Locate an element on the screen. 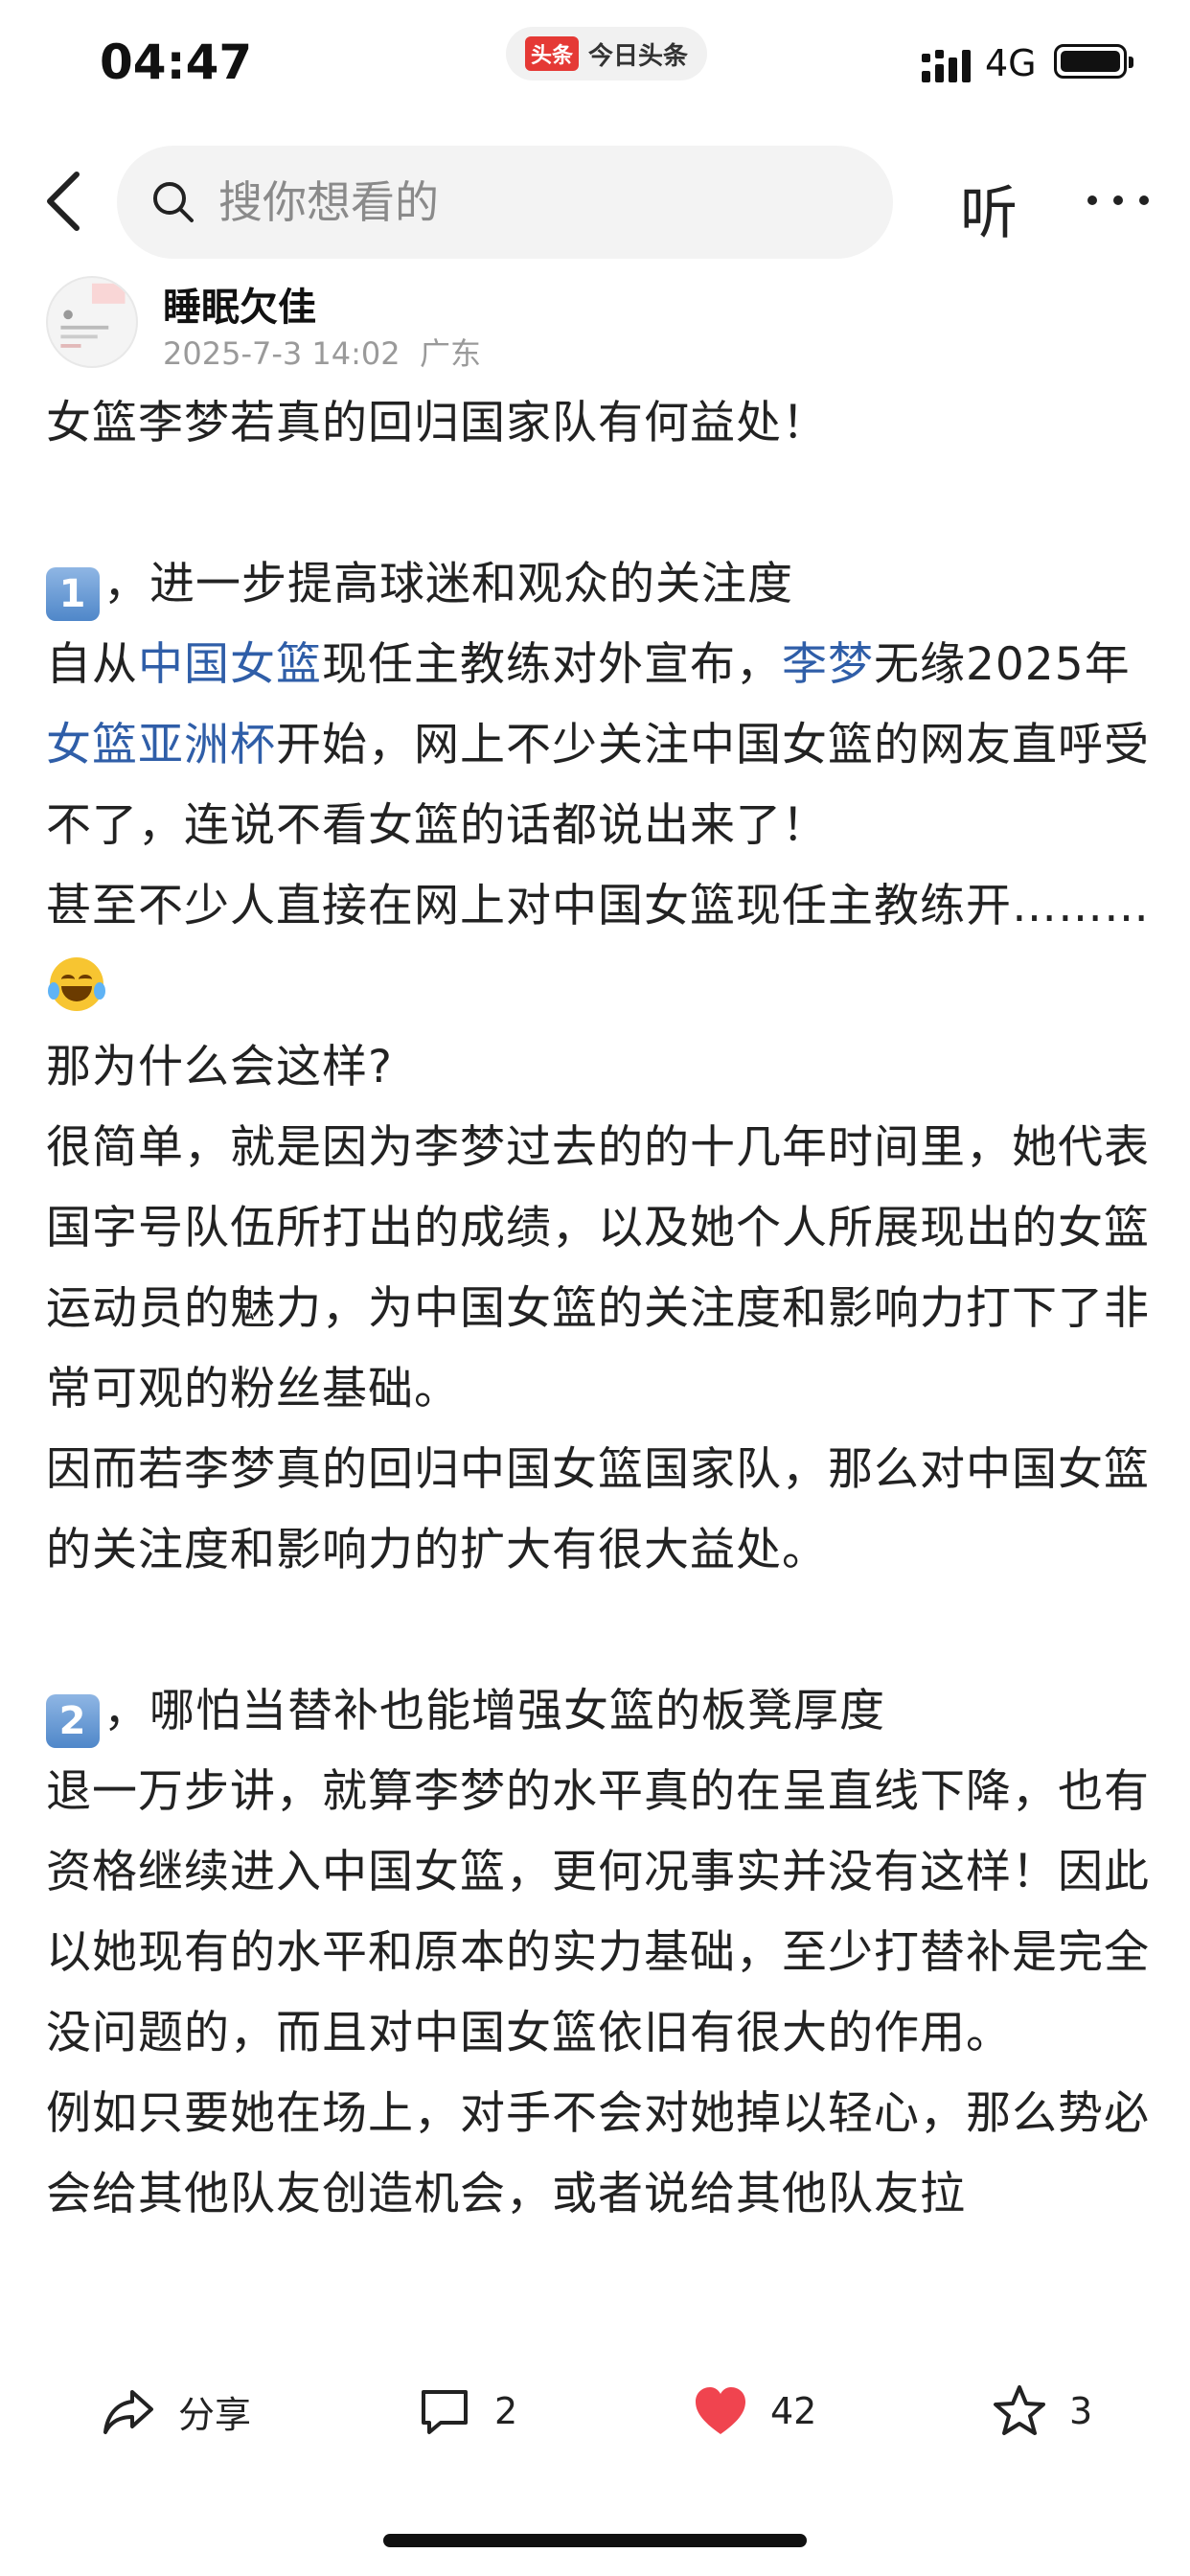 The image size is (1190, 2576). bottom-action-bar: 分享 2 42 3 is located at coordinates (595, 2411).